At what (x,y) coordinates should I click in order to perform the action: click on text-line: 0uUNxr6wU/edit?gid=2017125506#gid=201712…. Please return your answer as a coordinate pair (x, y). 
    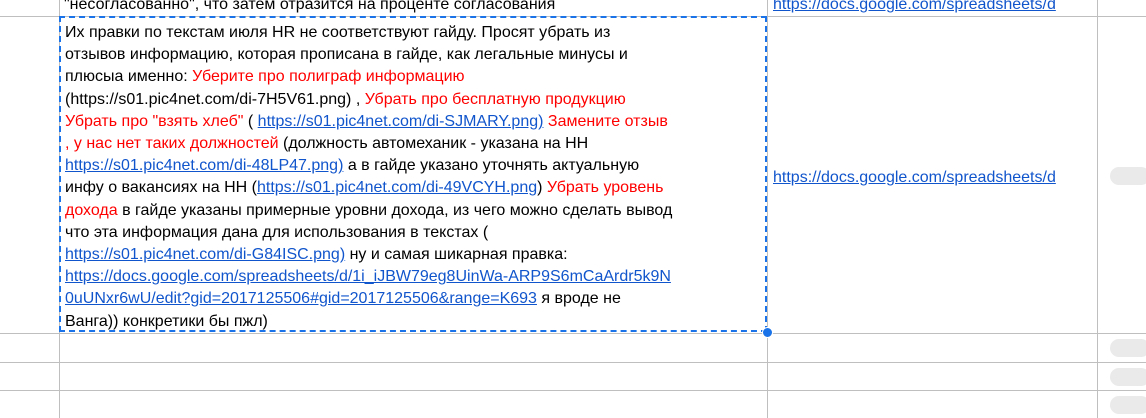
    Looking at the image, I should click on (415, 299).